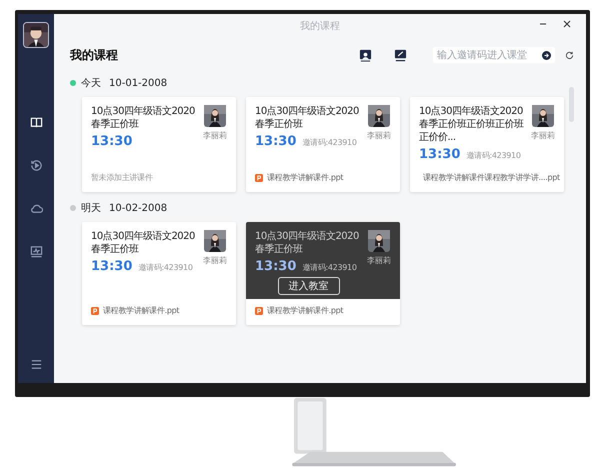  Describe the element at coordinates (138, 208) in the screenshot. I see `date-label: 10-02-2008` at that location.